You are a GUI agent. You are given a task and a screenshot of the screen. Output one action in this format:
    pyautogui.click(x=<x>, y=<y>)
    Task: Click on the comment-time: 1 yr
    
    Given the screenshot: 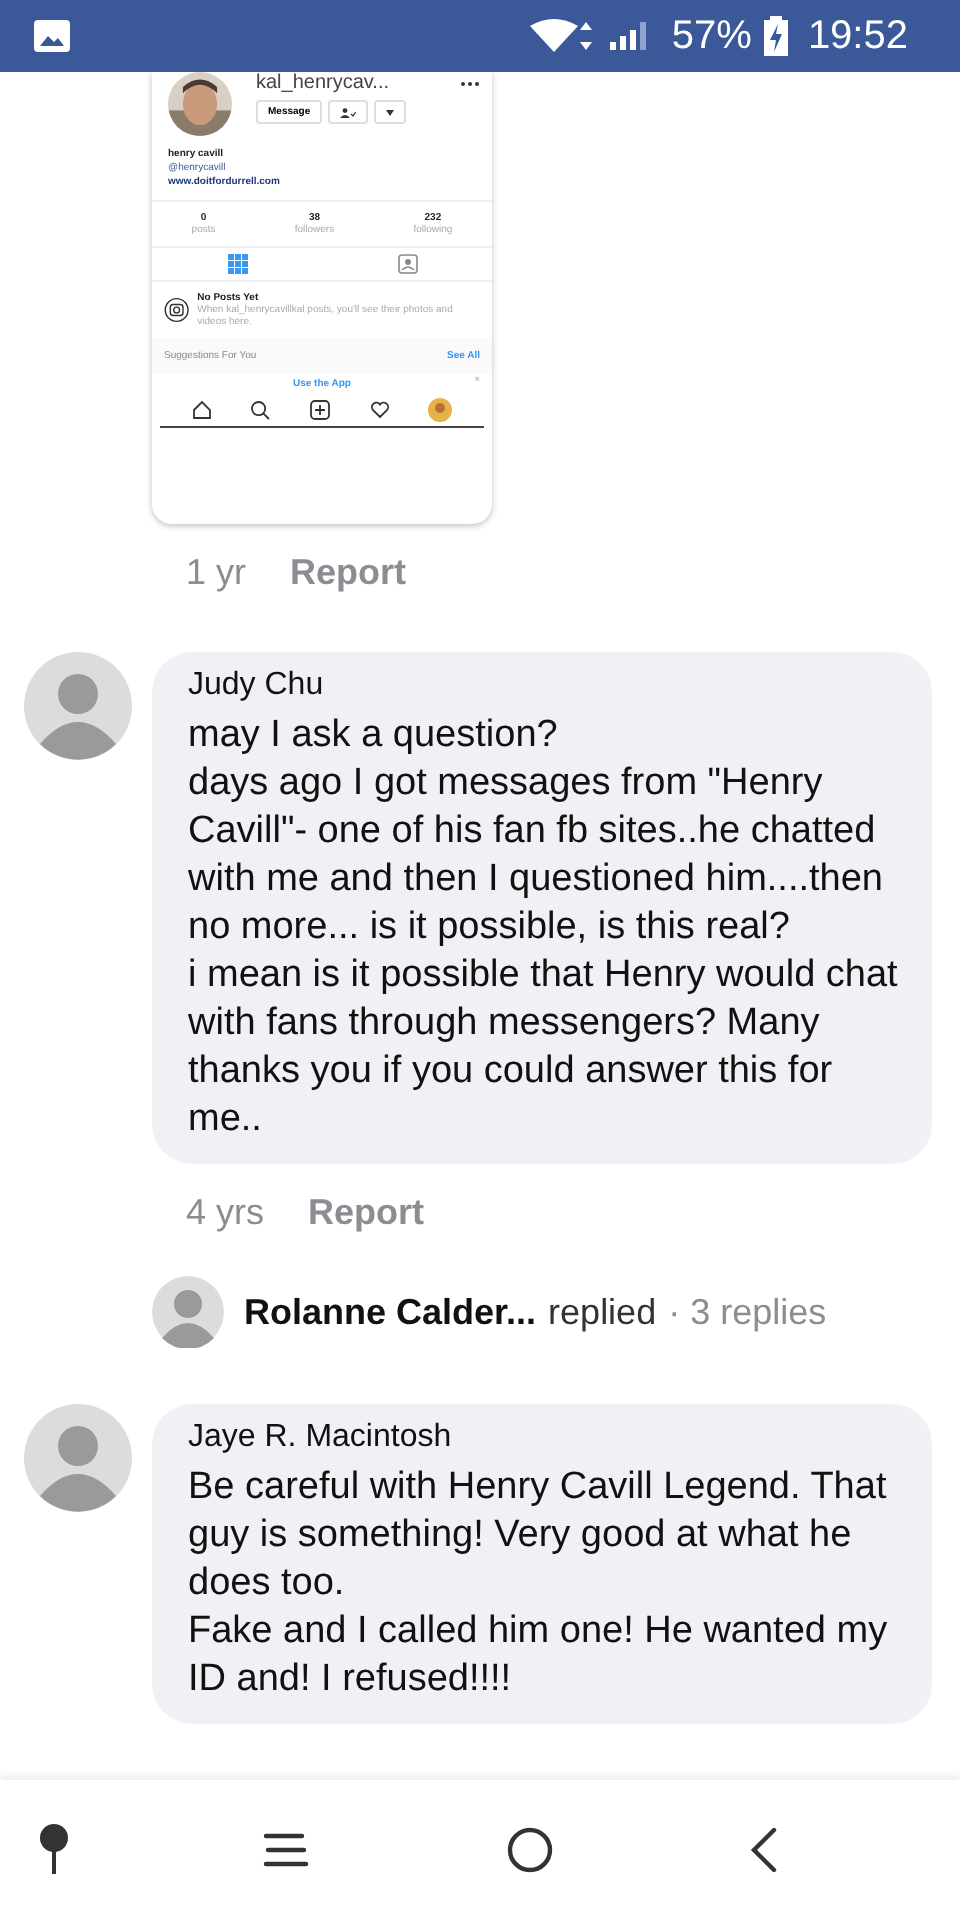 What is the action you would take?
    pyautogui.click(x=216, y=574)
    